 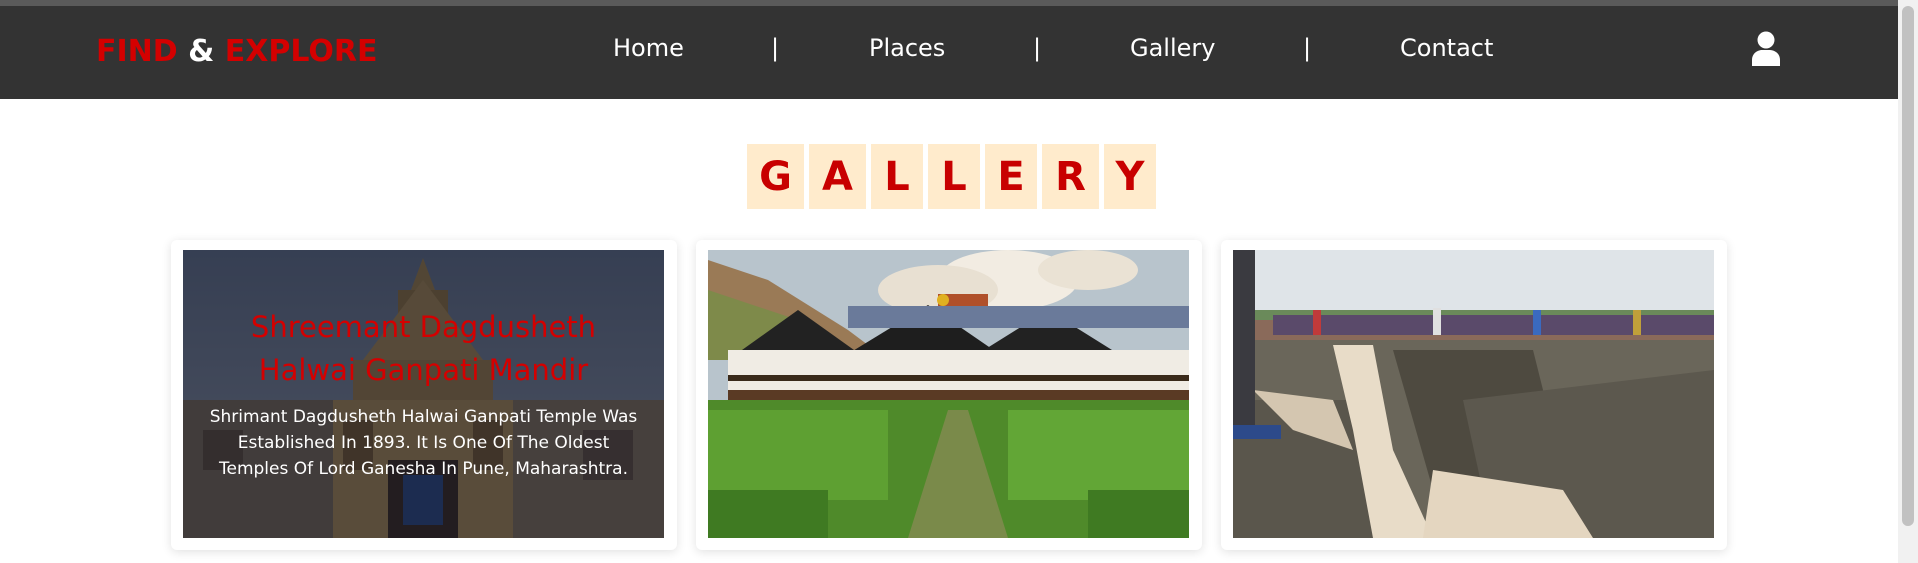 I want to click on gallery-card-waterfall, so click(x=1474, y=395).